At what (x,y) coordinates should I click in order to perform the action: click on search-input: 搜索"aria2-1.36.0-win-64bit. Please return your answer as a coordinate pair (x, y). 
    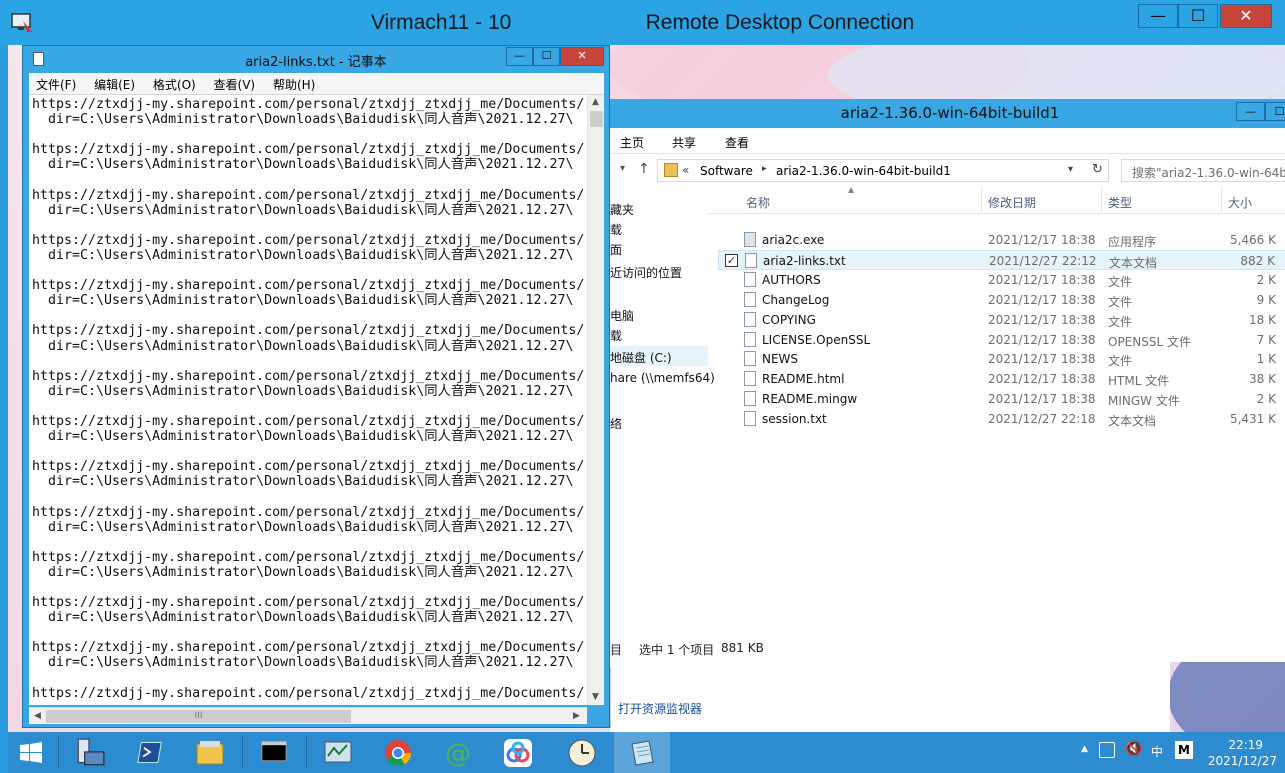
    Looking at the image, I should click on (1203, 170).